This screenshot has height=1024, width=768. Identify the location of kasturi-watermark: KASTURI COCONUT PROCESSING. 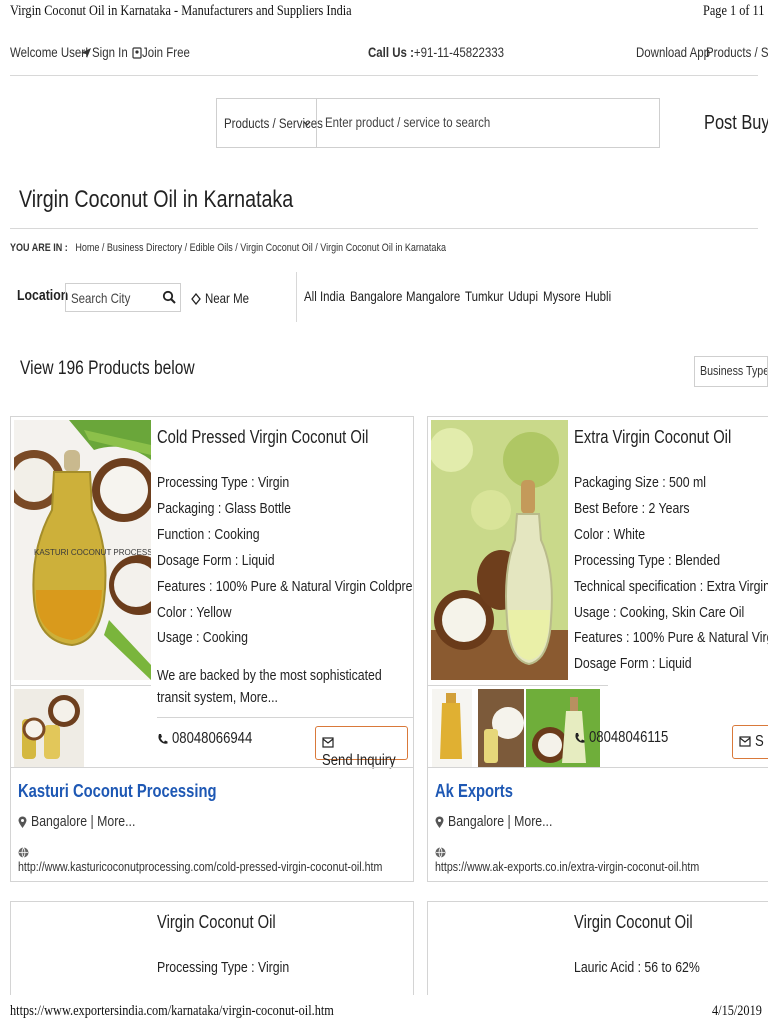
(92, 552).